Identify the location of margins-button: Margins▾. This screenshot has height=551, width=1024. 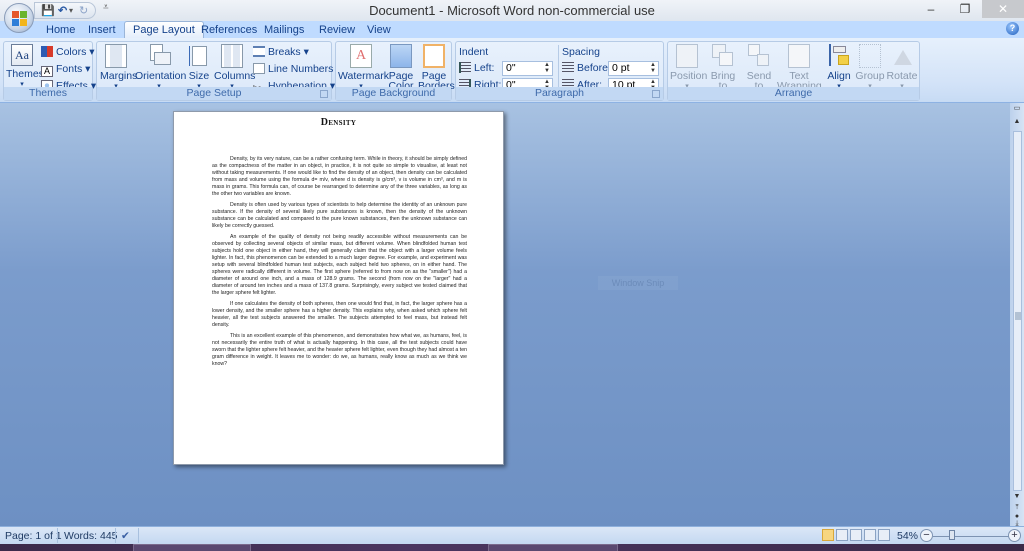
(118, 68).